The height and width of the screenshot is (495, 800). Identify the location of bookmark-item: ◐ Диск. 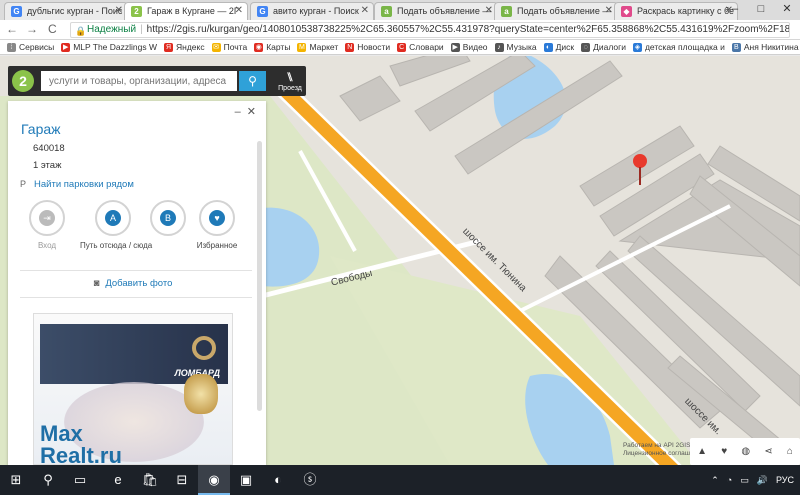
(559, 47).